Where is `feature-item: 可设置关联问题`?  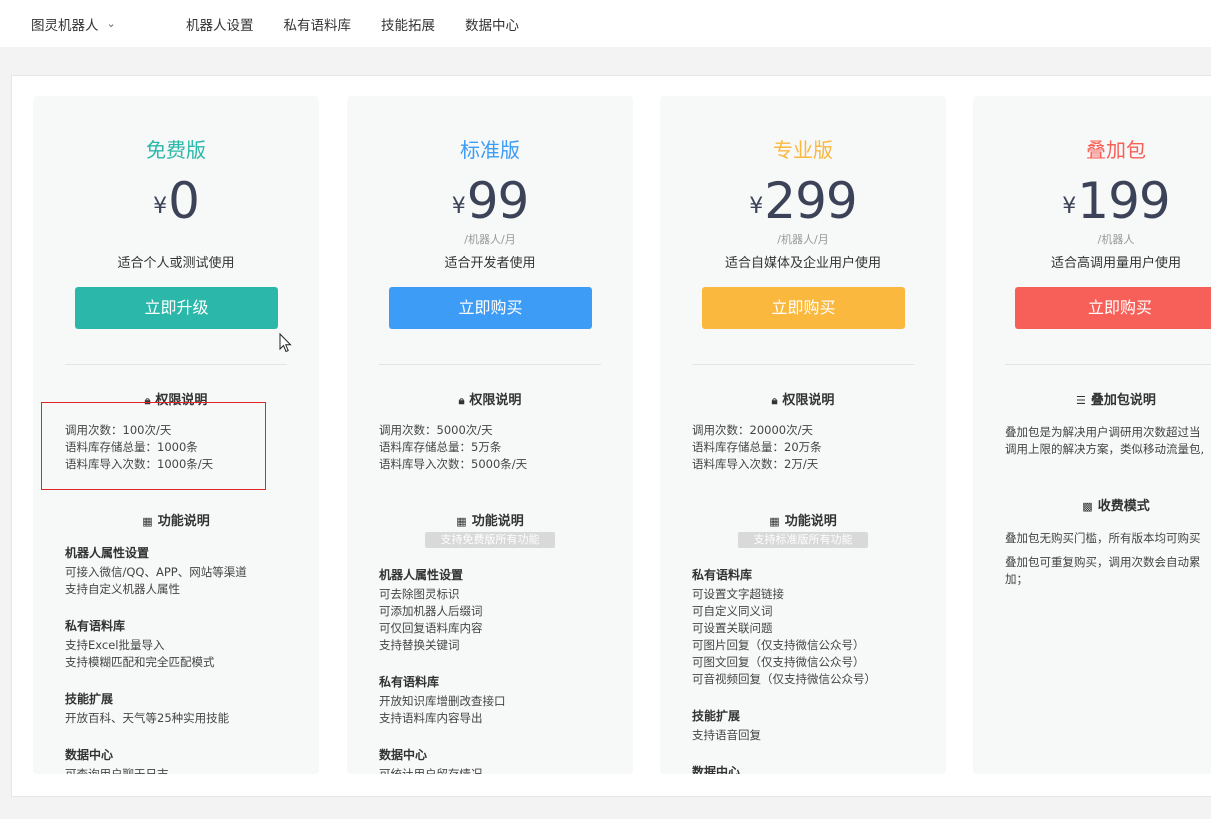
feature-item: 可设置关联问题 is located at coordinates (732, 628).